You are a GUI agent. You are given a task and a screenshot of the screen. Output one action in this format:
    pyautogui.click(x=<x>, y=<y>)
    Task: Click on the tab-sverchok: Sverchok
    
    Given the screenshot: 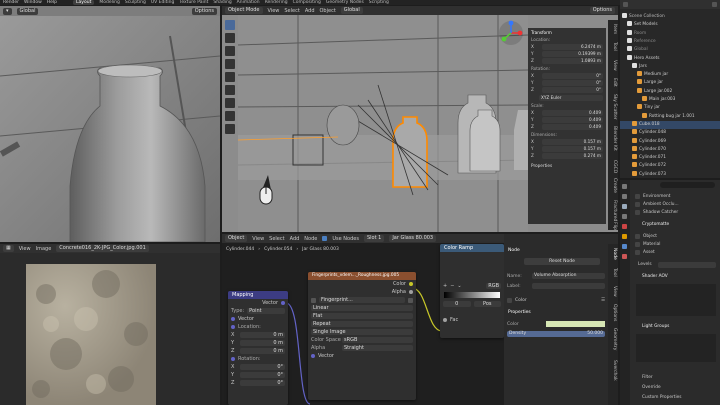 What is the action you would take?
    pyautogui.click(x=613, y=370)
    